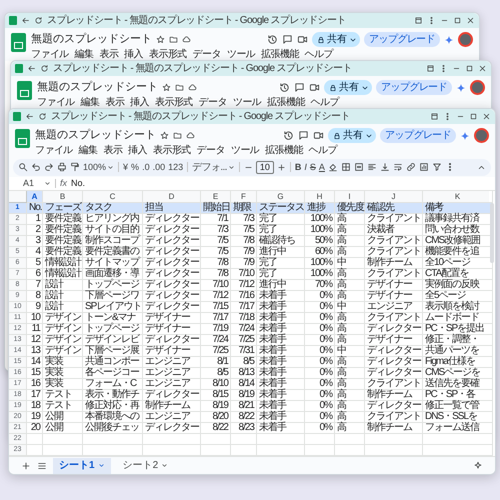 The height and width of the screenshot is (500, 500). What do you see at coordinates (411, 167) in the screenshot?
I see `link-icon` at bounding box center [411, 167].